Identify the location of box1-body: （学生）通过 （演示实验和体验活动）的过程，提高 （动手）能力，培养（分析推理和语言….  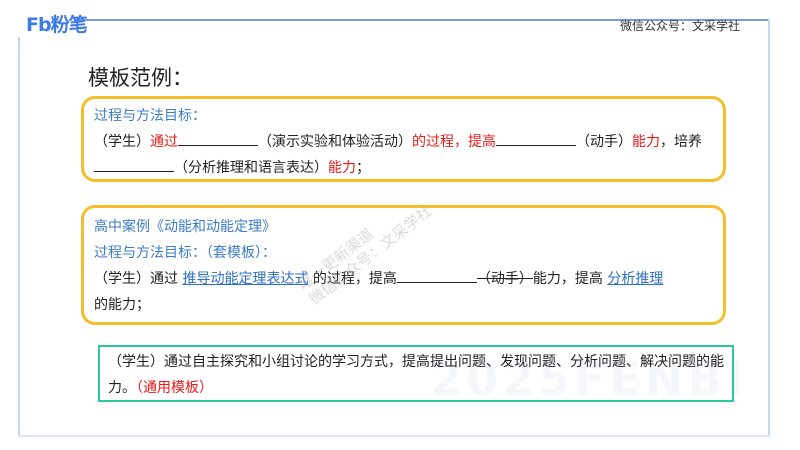
(408, 155).